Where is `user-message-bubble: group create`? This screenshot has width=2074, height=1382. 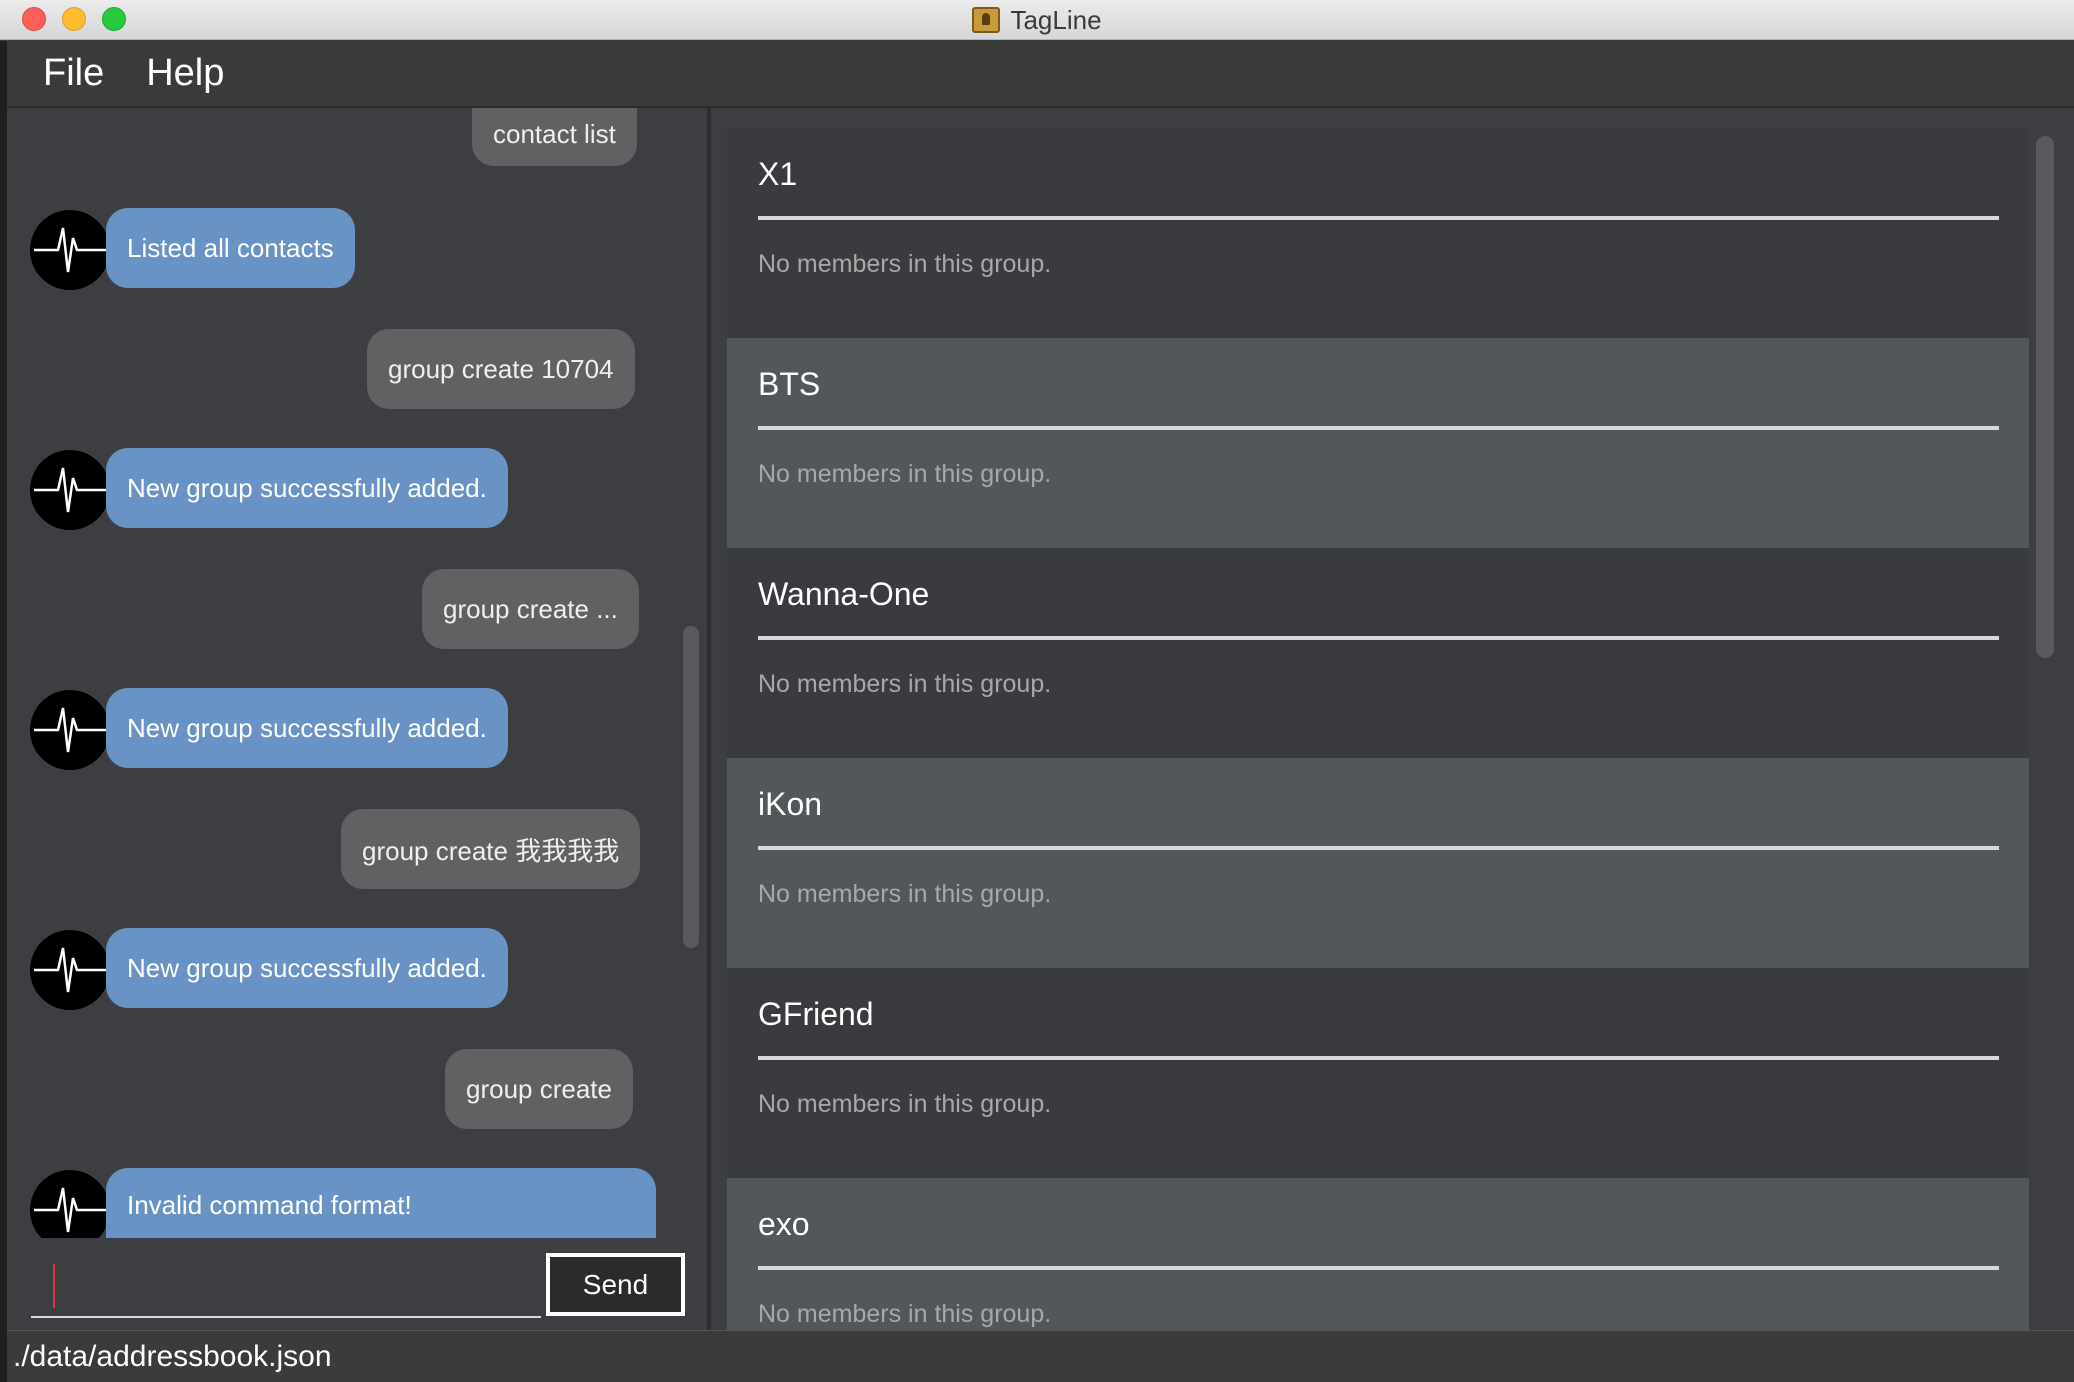 user-message-bubble: group create is located at coordinates (539, 1089).